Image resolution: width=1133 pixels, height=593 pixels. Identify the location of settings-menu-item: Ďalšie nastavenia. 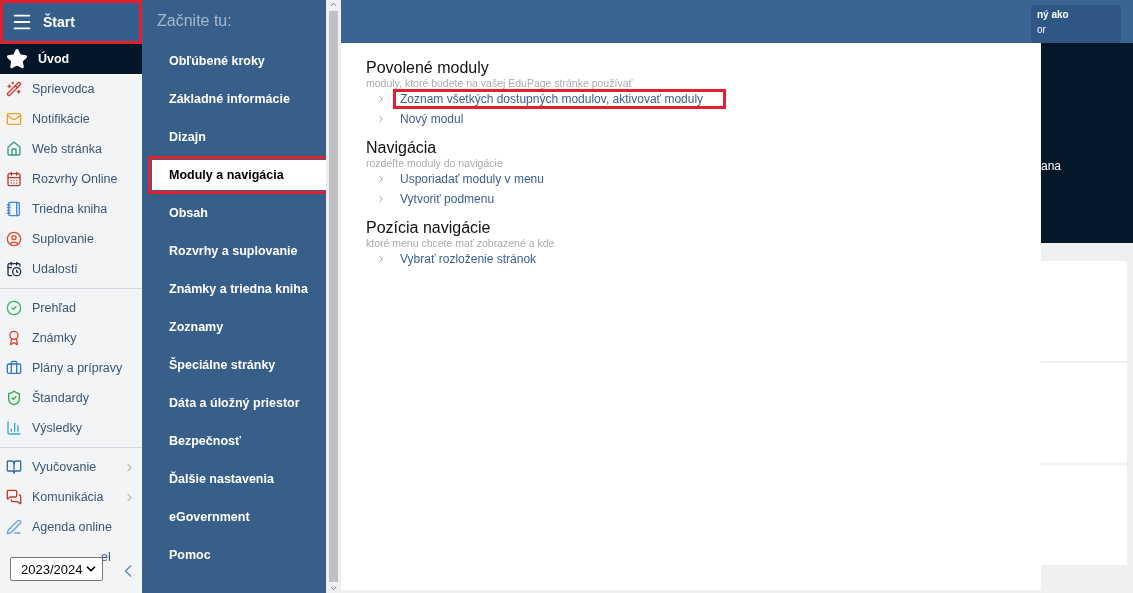
(234, 479).